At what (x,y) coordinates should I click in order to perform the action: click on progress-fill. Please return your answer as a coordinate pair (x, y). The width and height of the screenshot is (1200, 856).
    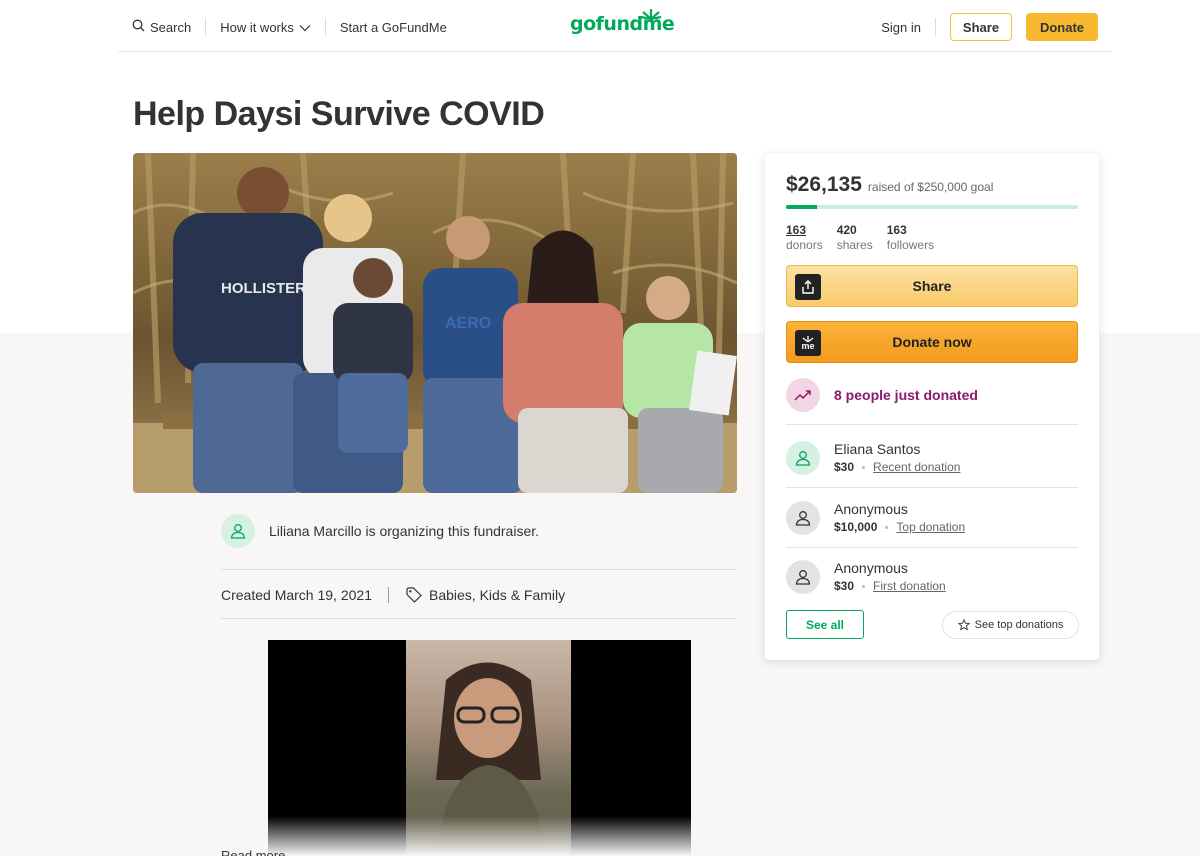
    Looking at the image, I should click on (801, 207).